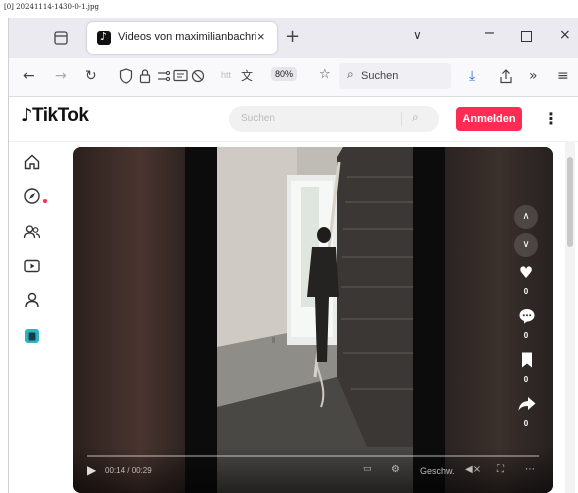 Image resolution: width=578 pixels, height=493 pixels. I want to click on forward-icon: →, so click(61, 76).